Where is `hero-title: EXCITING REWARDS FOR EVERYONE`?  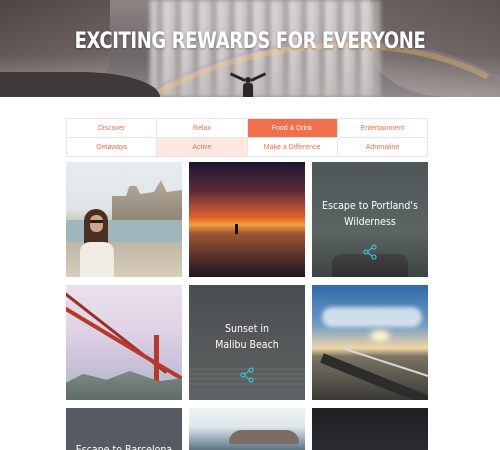 hero-title: EXCITING REWARDS FOR EVERYONE is located at coordinates (250, 41).